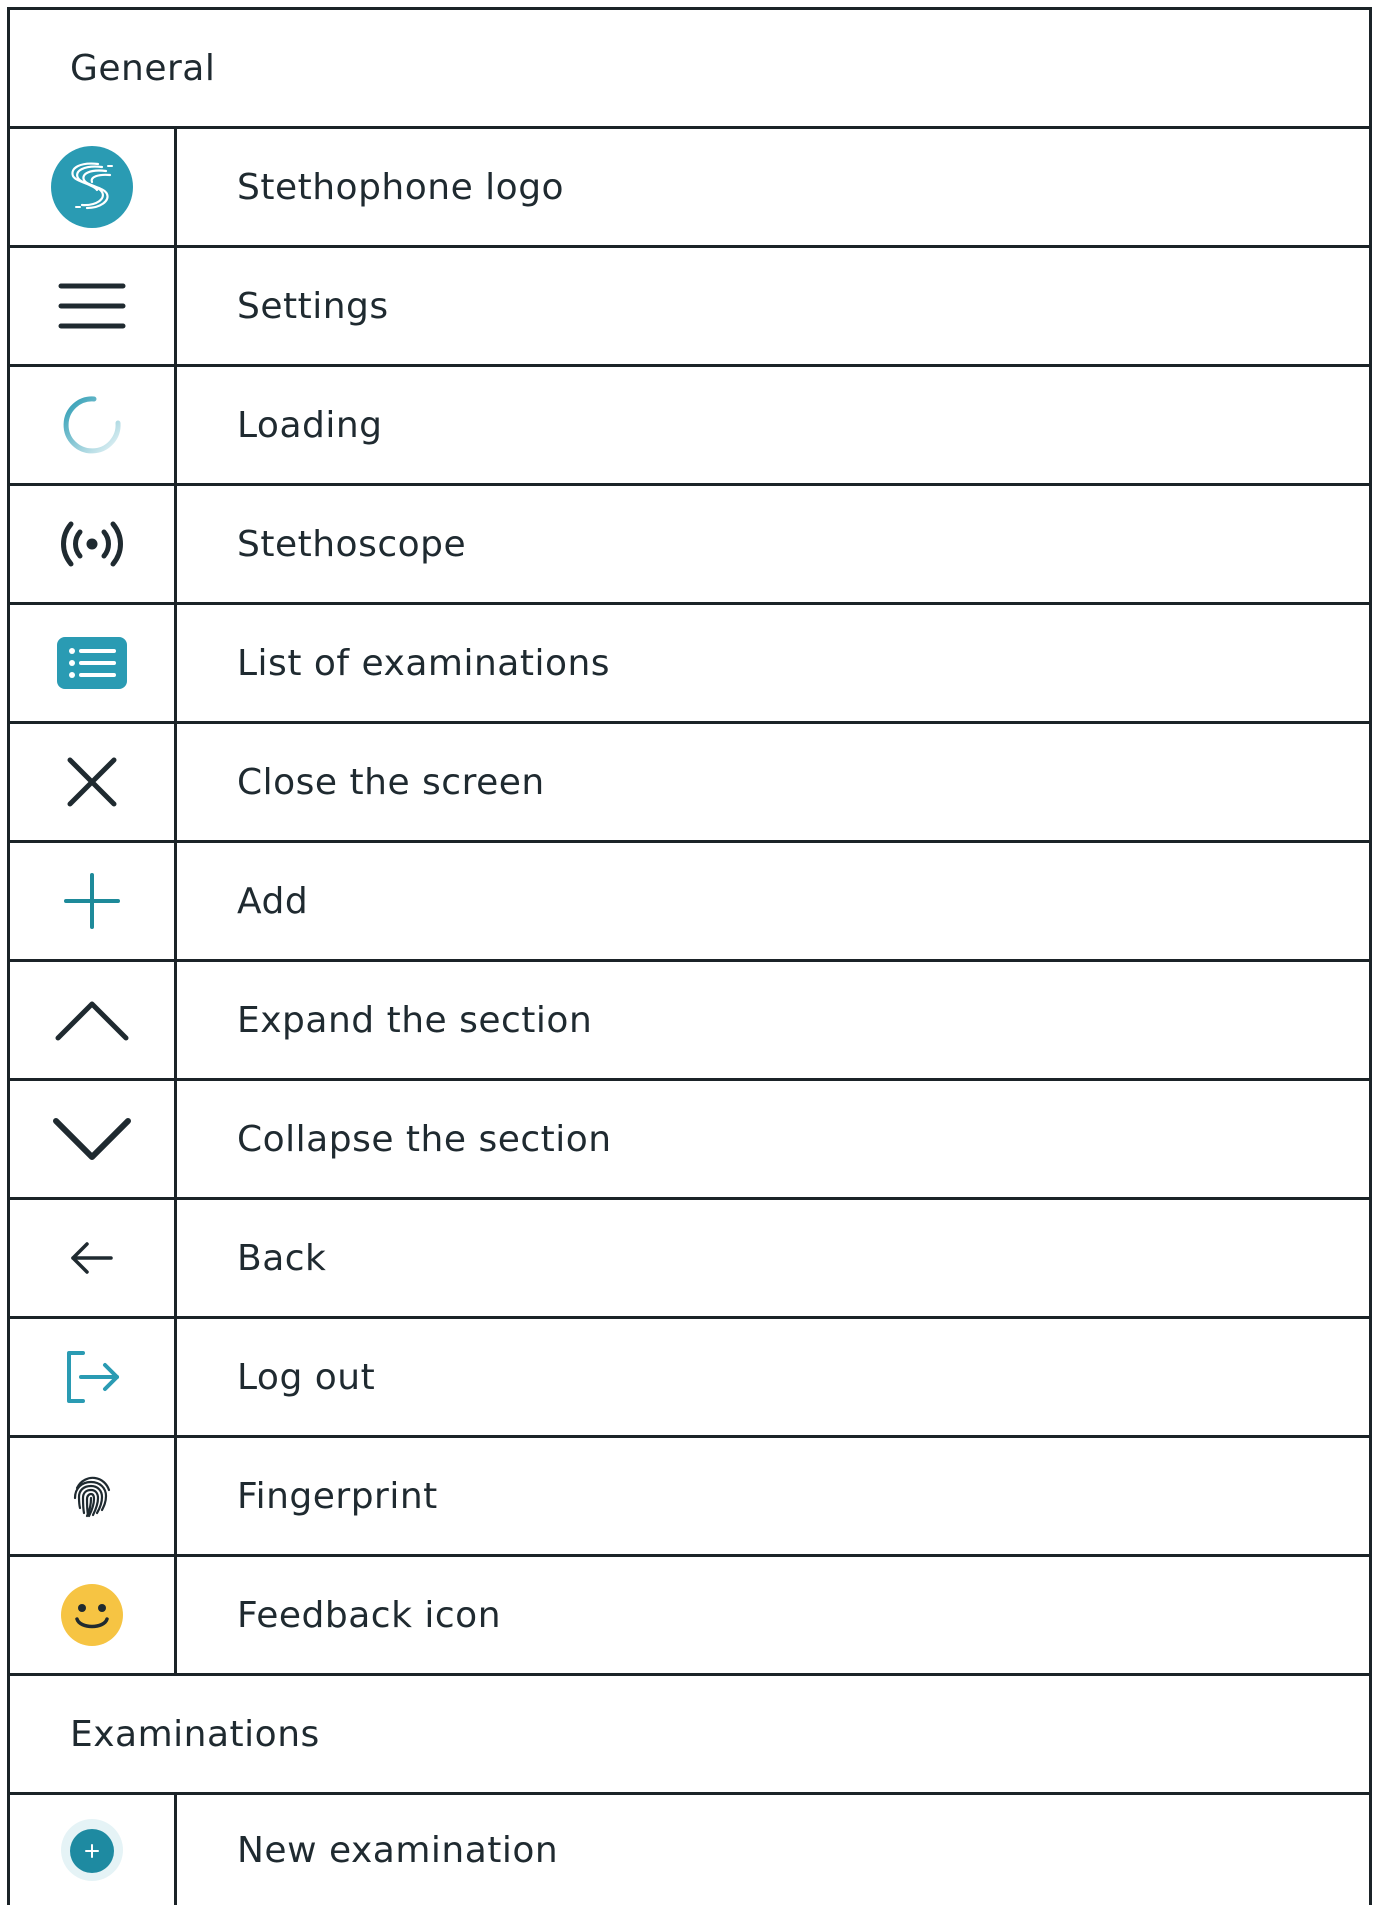 Image resolution: width=1377 pixels, height=1905 pixels. I want to click on legend-row: Add, so click(689, 902).